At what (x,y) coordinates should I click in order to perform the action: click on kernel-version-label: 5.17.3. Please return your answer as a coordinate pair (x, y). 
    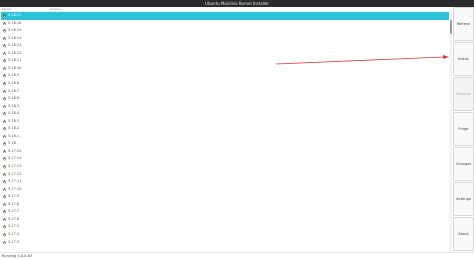
    Looking at the image, I should click on (14, 241).